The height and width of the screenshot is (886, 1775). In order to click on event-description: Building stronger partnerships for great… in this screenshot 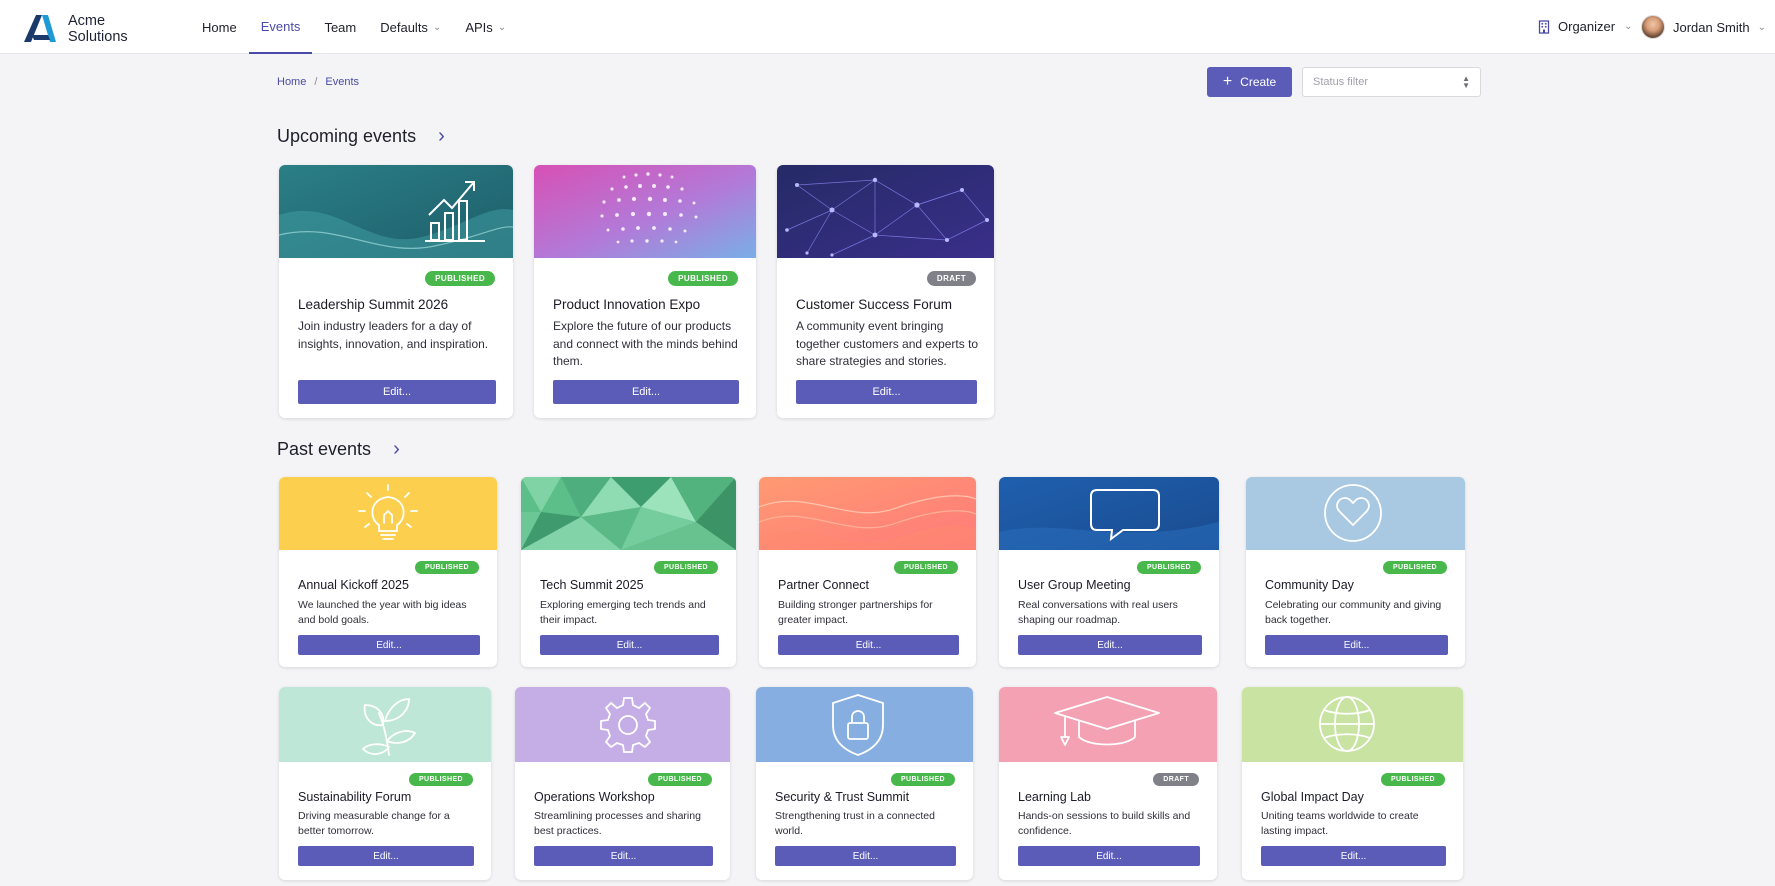, I will do `click(855, 612)`.